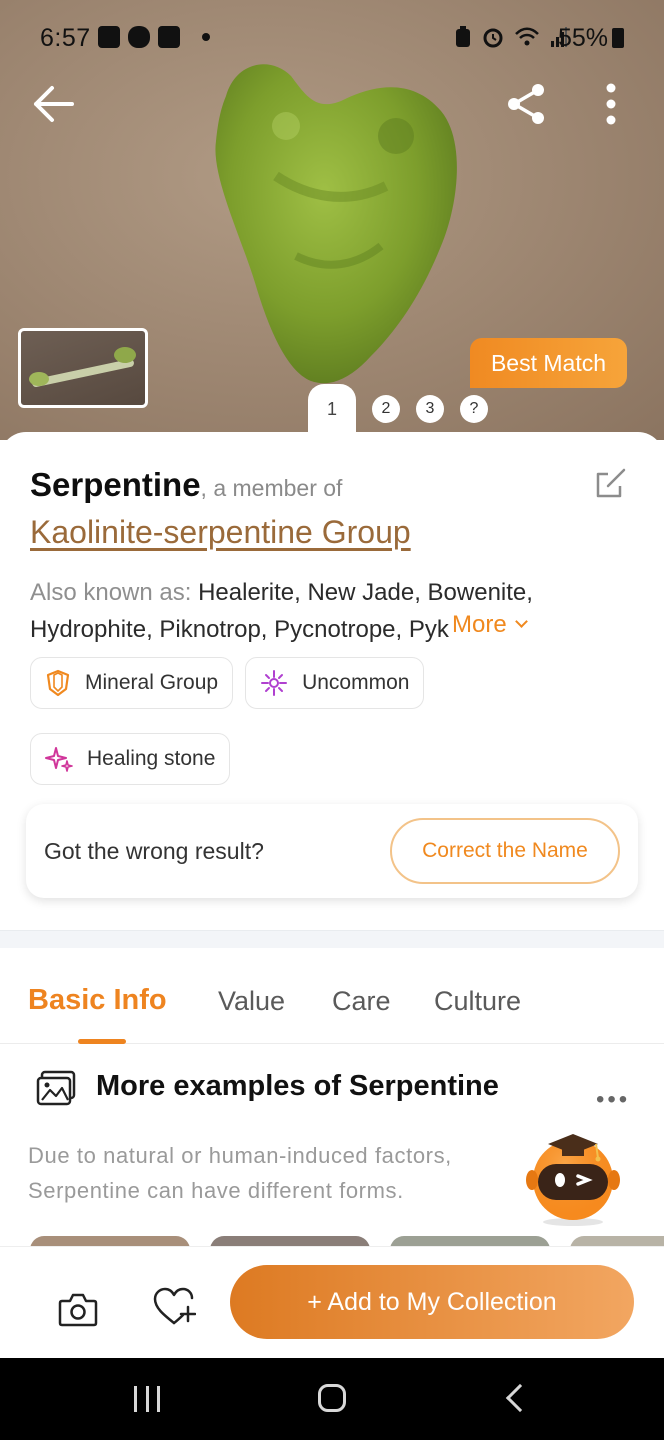  Describe the element at coordinates (548, 363) in the screenshot. I see `best-match-badge: Best Match` at that location.